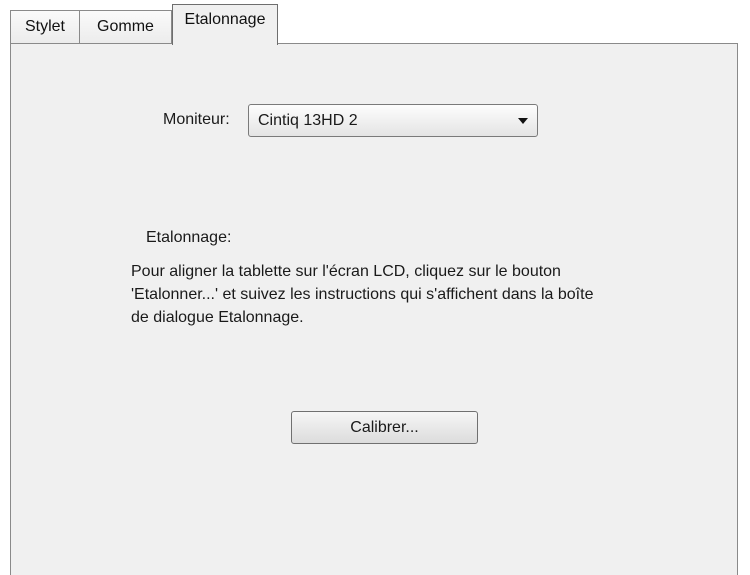 Image resolution: width=750 pixels, height=575 pixels. Describe the element at coordinates (45, 26) in the screenshot. I see `tab-stylet: Stylet` at that location.